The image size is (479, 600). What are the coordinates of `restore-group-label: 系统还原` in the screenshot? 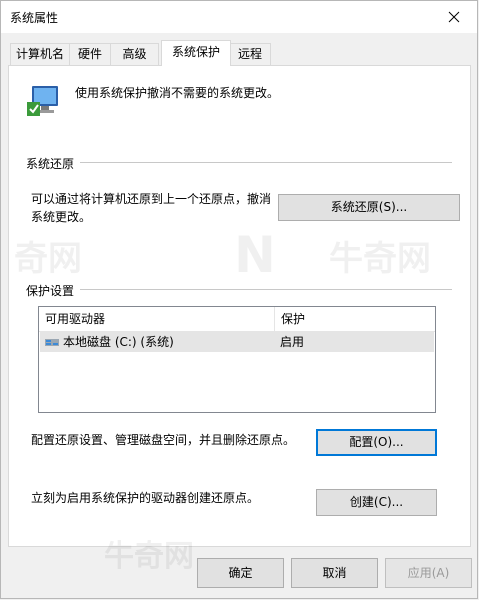 It's located at (53, 163).